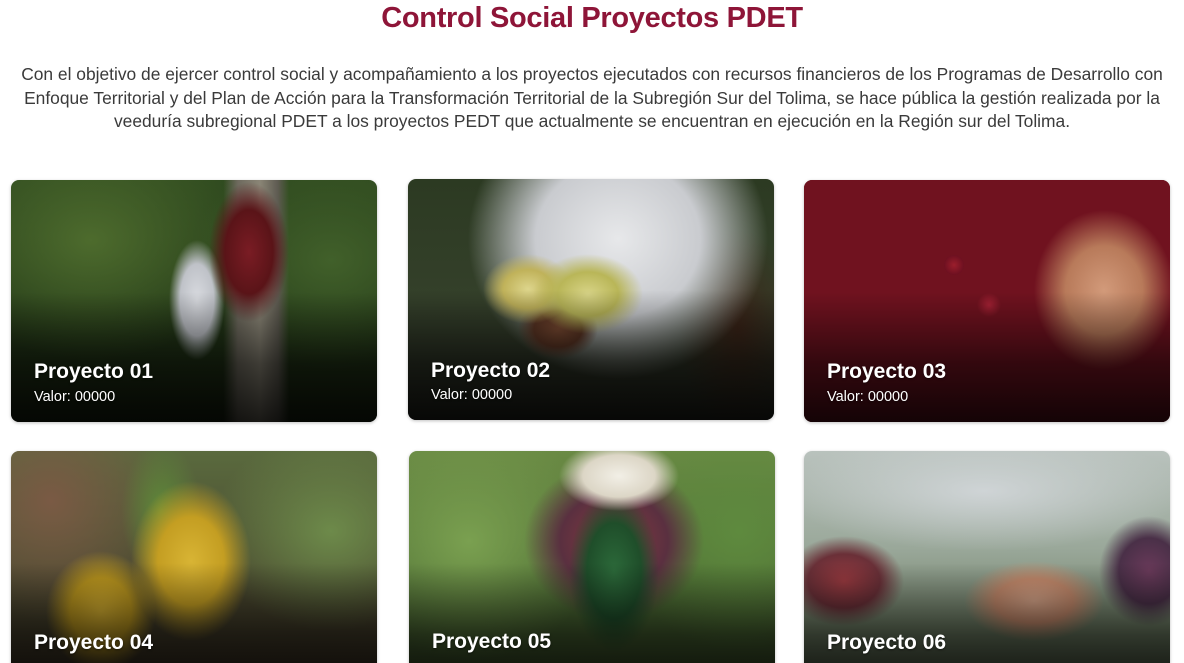  I want to click on project-card-04: Proyecto 04, so click(194, 557).